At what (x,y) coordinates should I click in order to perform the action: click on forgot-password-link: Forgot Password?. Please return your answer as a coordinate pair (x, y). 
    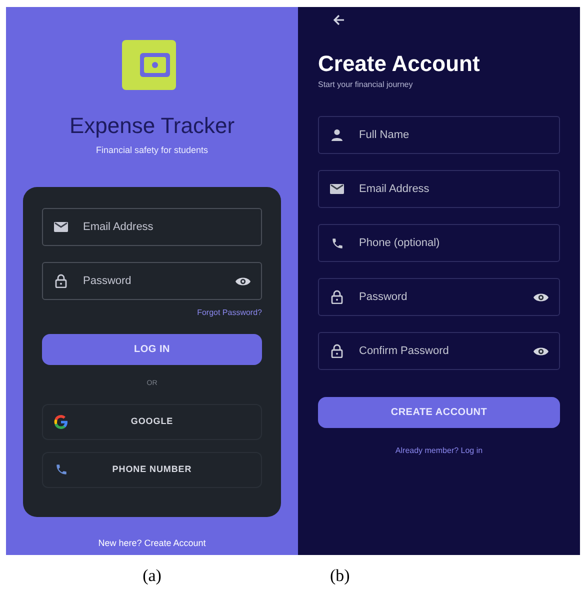
    Looking at the image, I should click on (229, 313).